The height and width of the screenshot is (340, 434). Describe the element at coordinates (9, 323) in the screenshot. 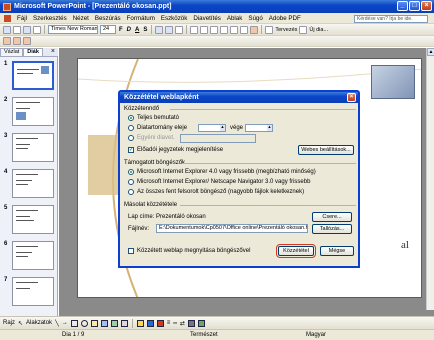

I see `draw-menu-button: Rajz` at that location.